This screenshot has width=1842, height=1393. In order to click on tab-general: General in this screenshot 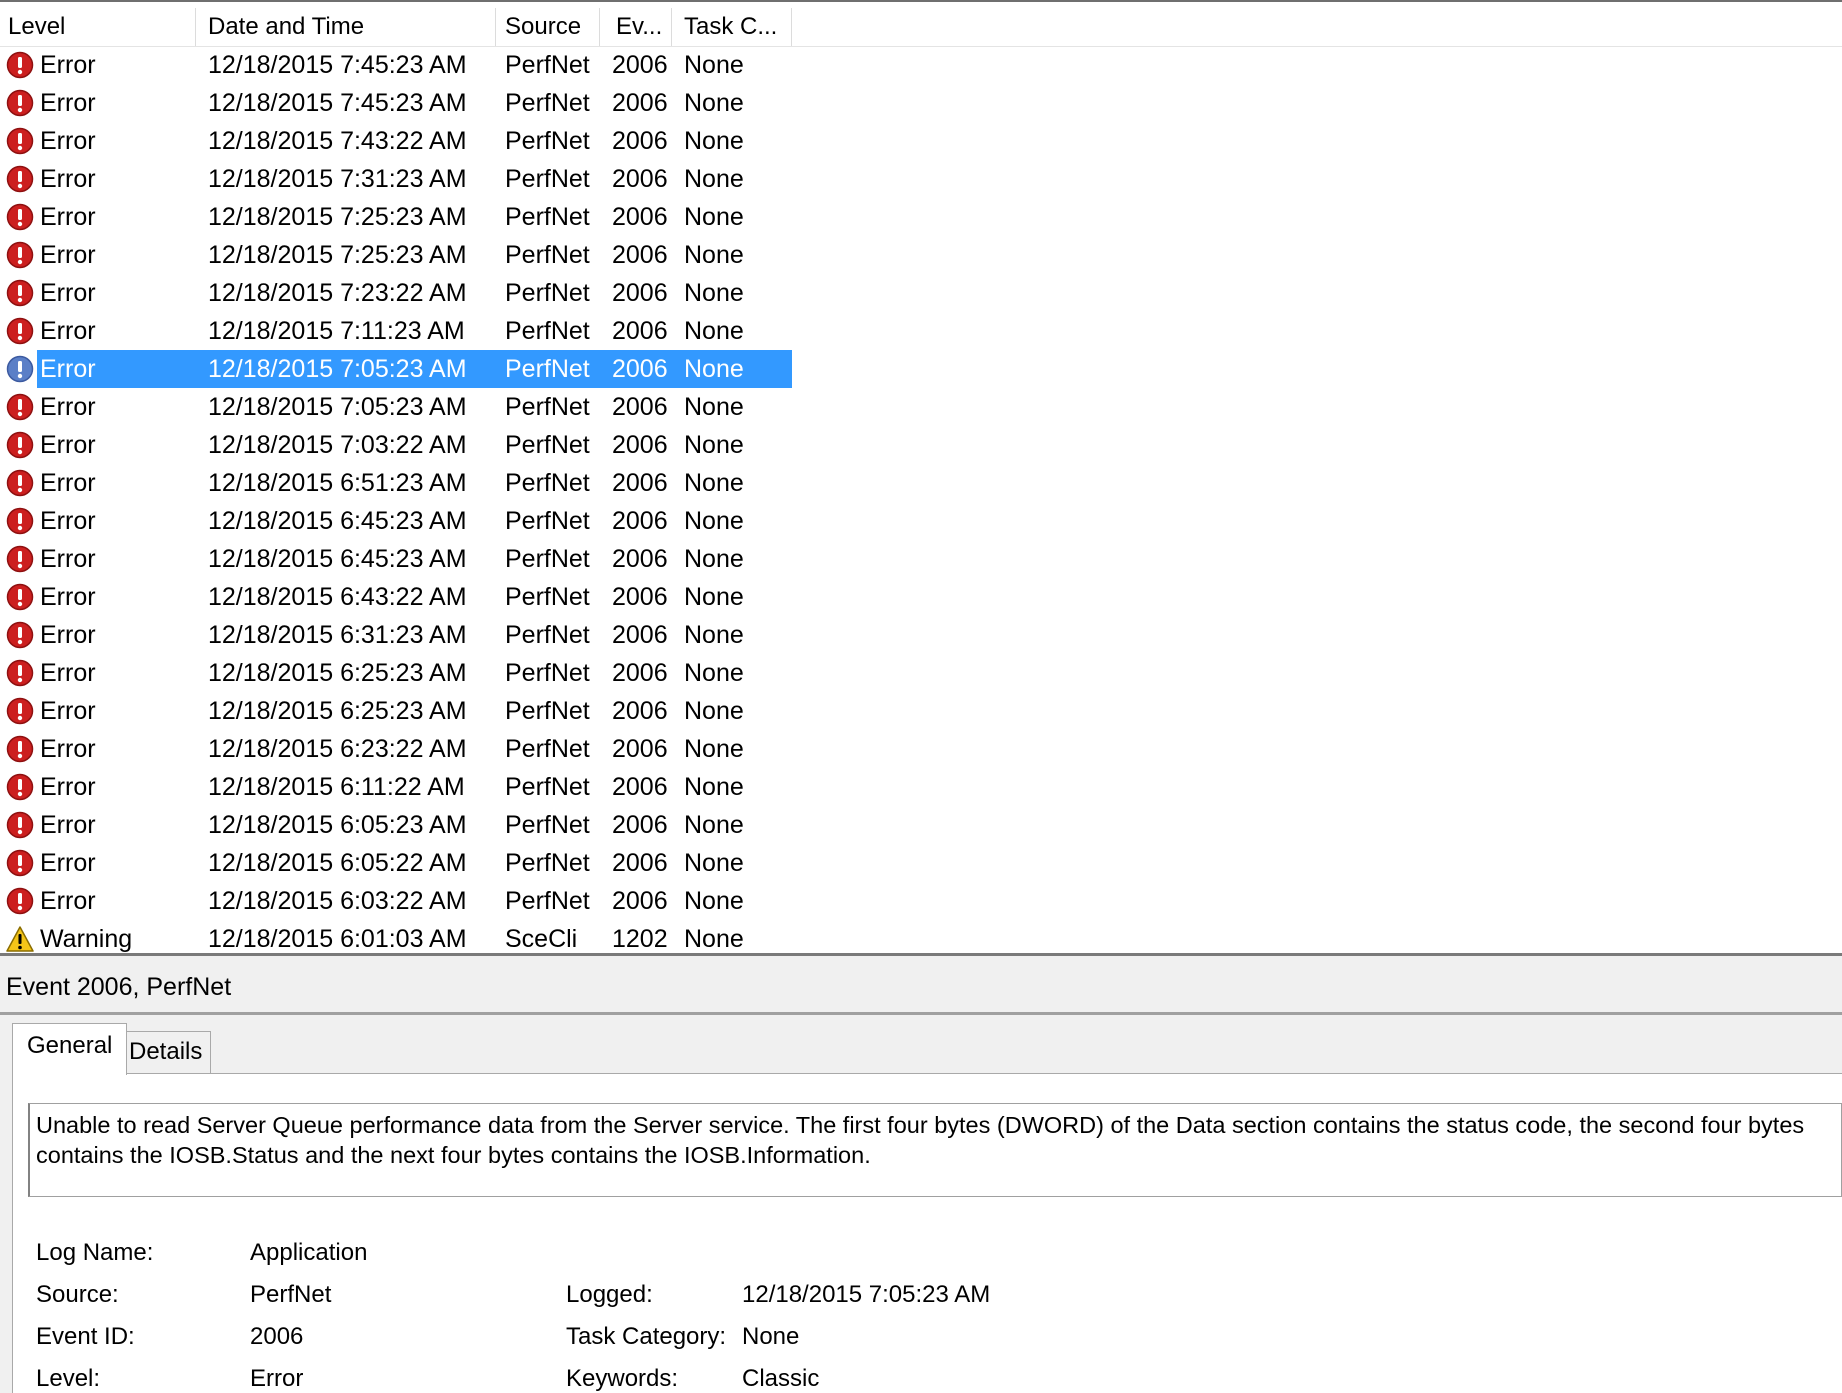, I will do `click(70, 1049)`.